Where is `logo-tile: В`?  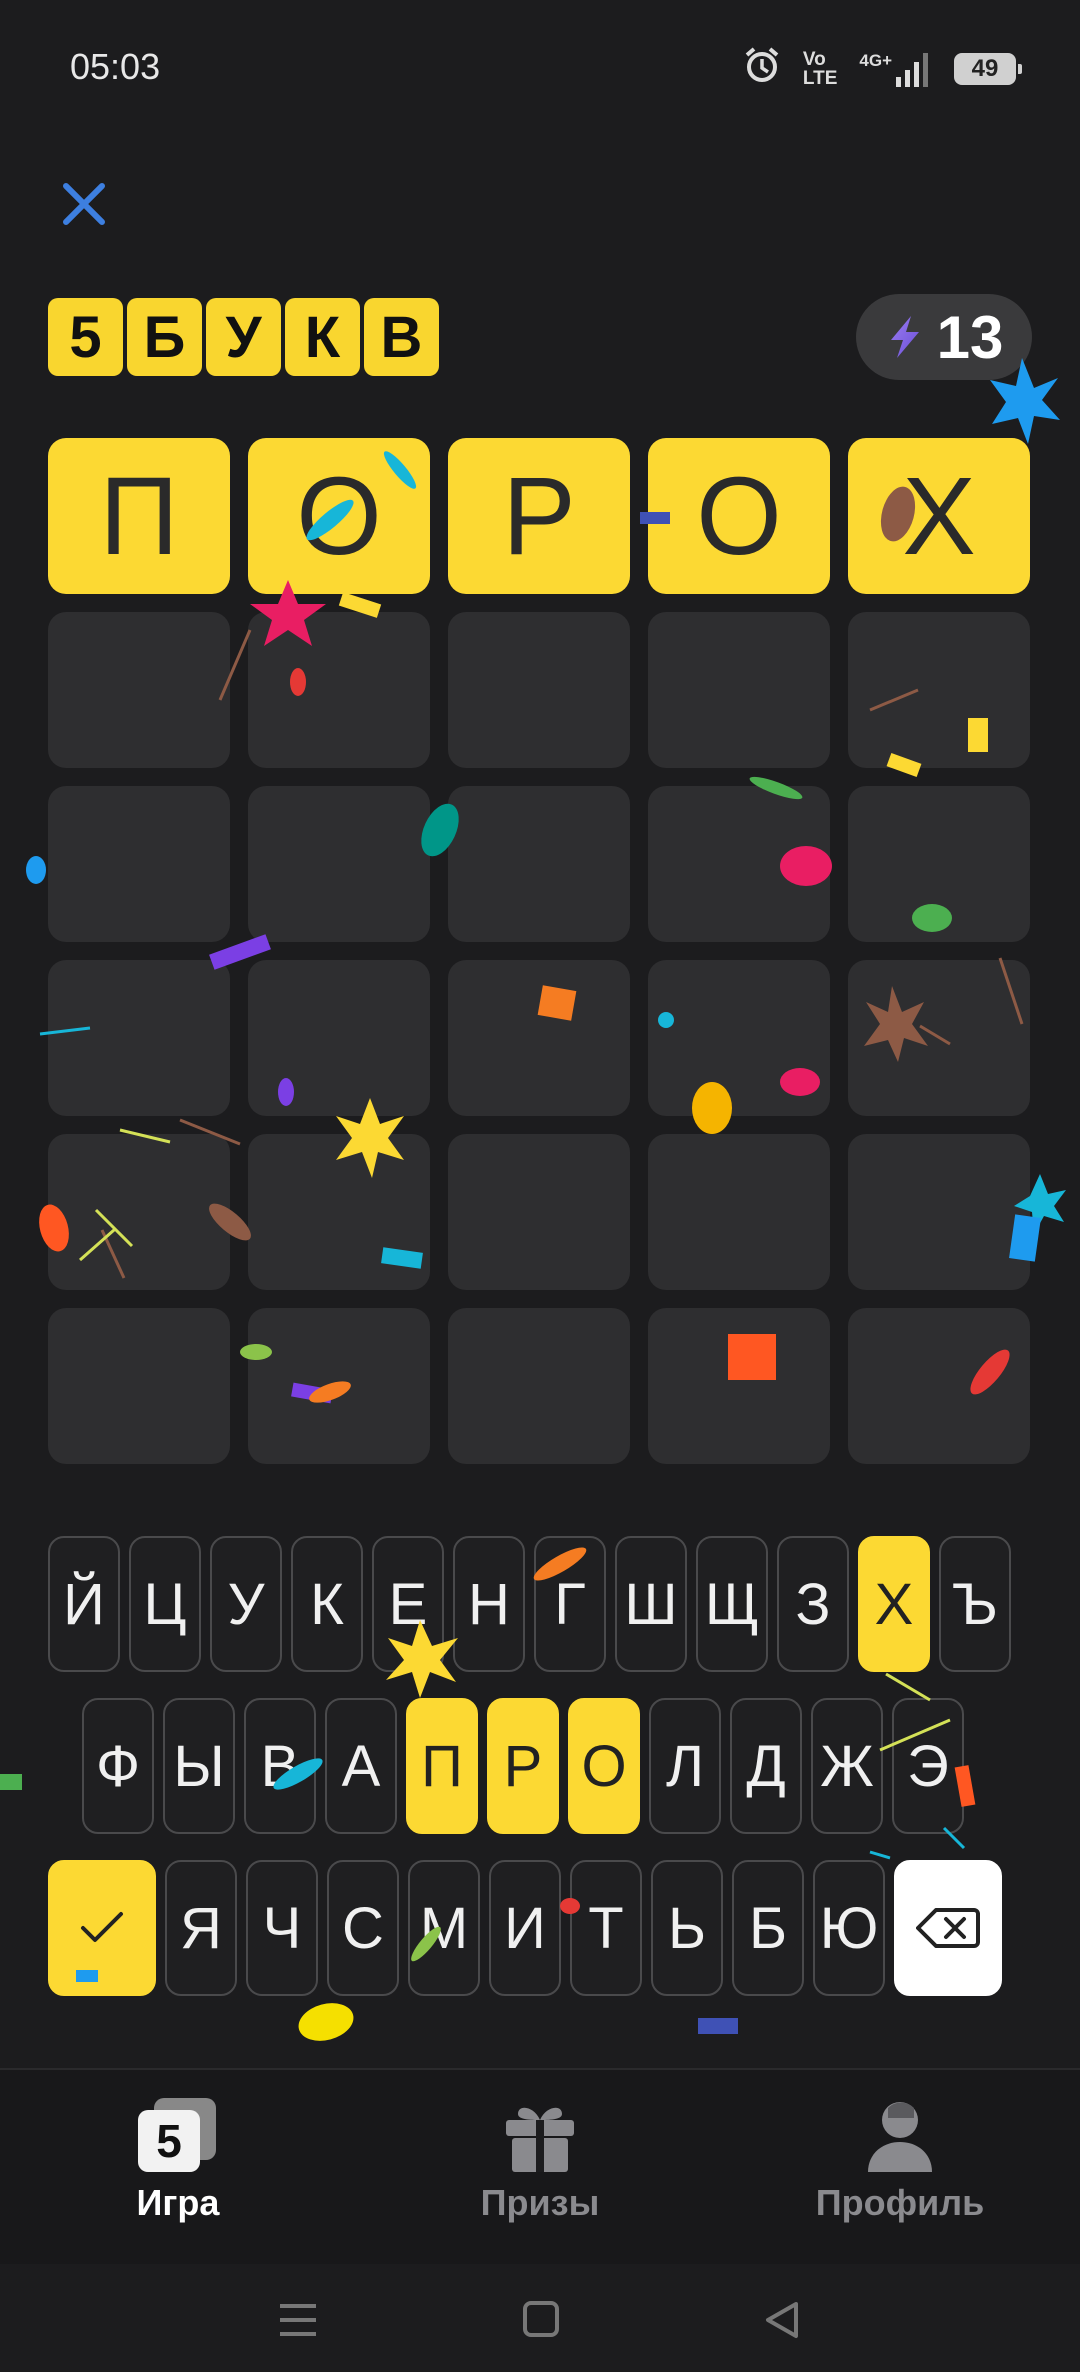 logo-tile: В is located at coordinates (401, 337).